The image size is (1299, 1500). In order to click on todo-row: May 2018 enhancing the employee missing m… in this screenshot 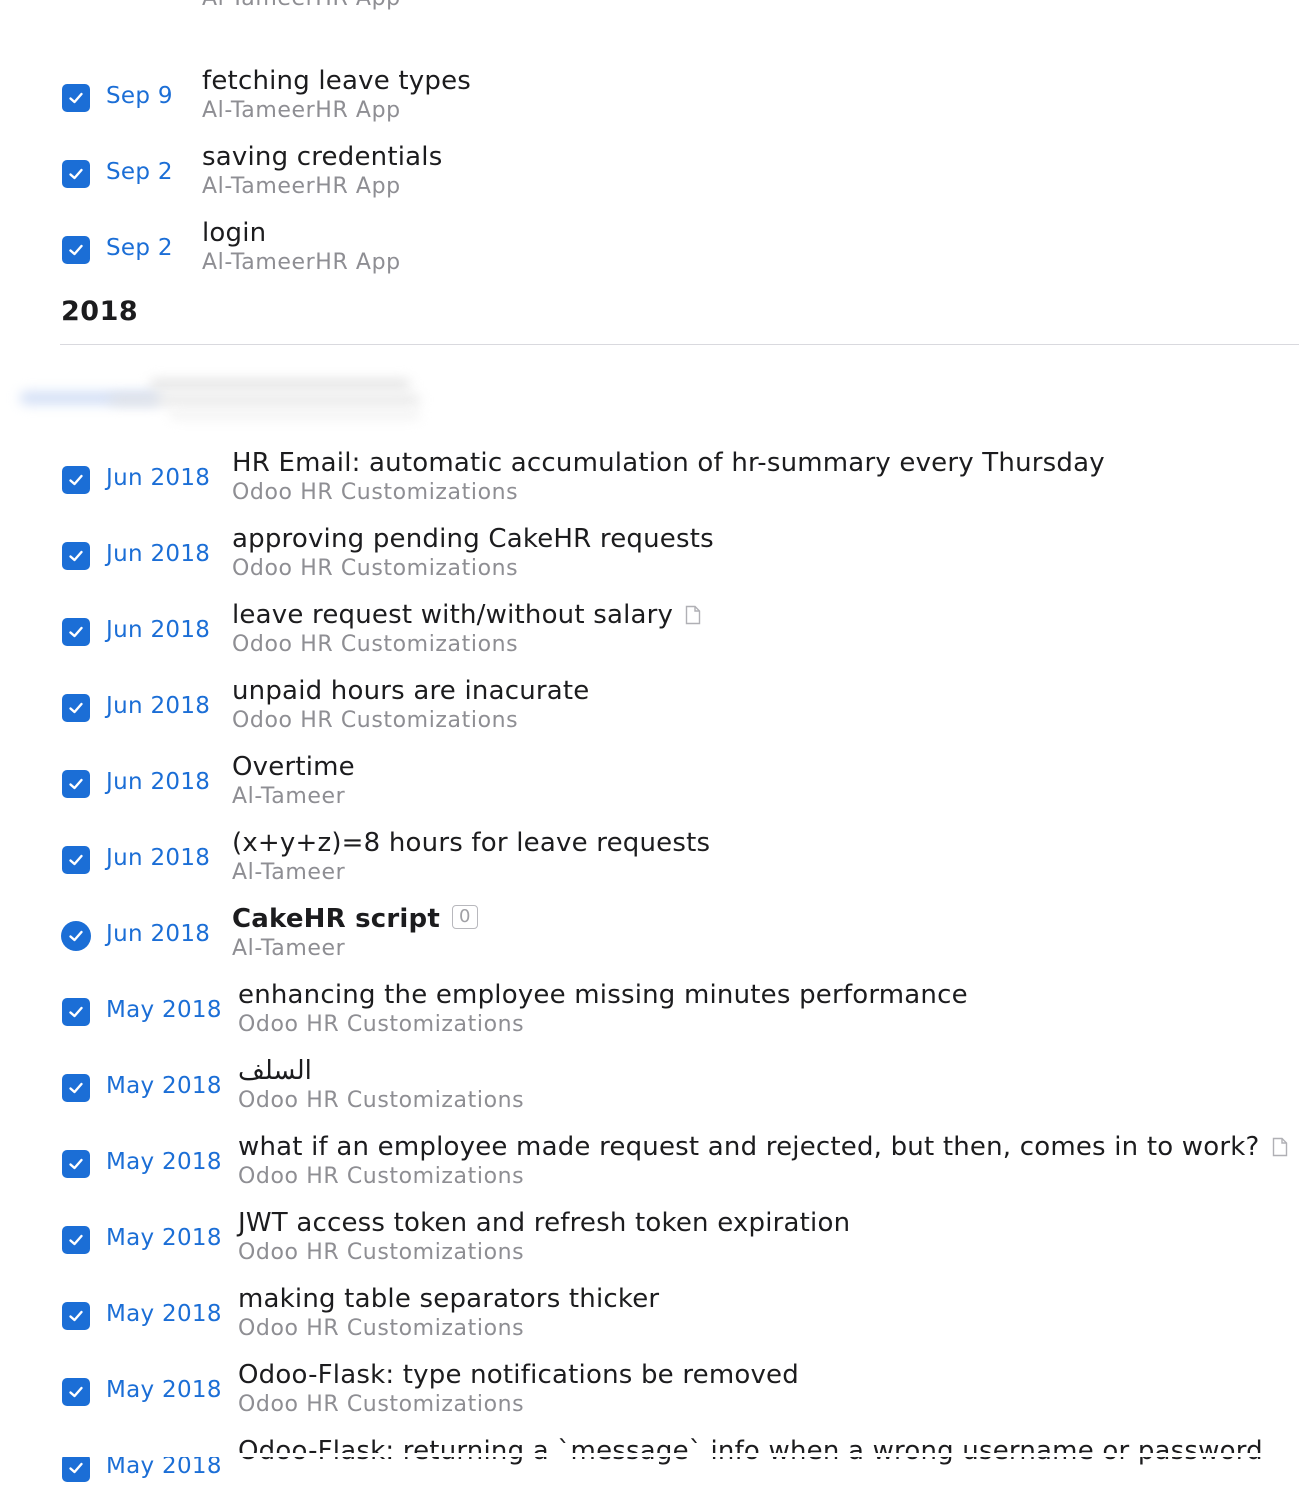, I will do `click(649, 1012)`.